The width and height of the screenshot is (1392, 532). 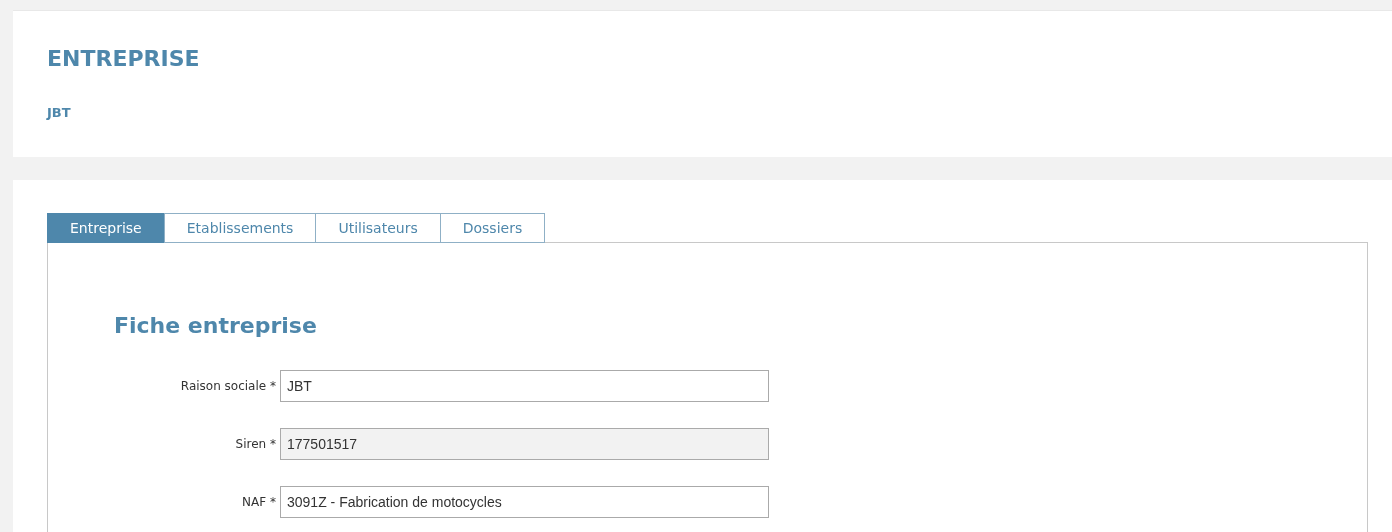 What do you see at coordinates (378, 228) in the screenshot?
I see `tab: Utilisateurs` at bounding box center [378, 228].